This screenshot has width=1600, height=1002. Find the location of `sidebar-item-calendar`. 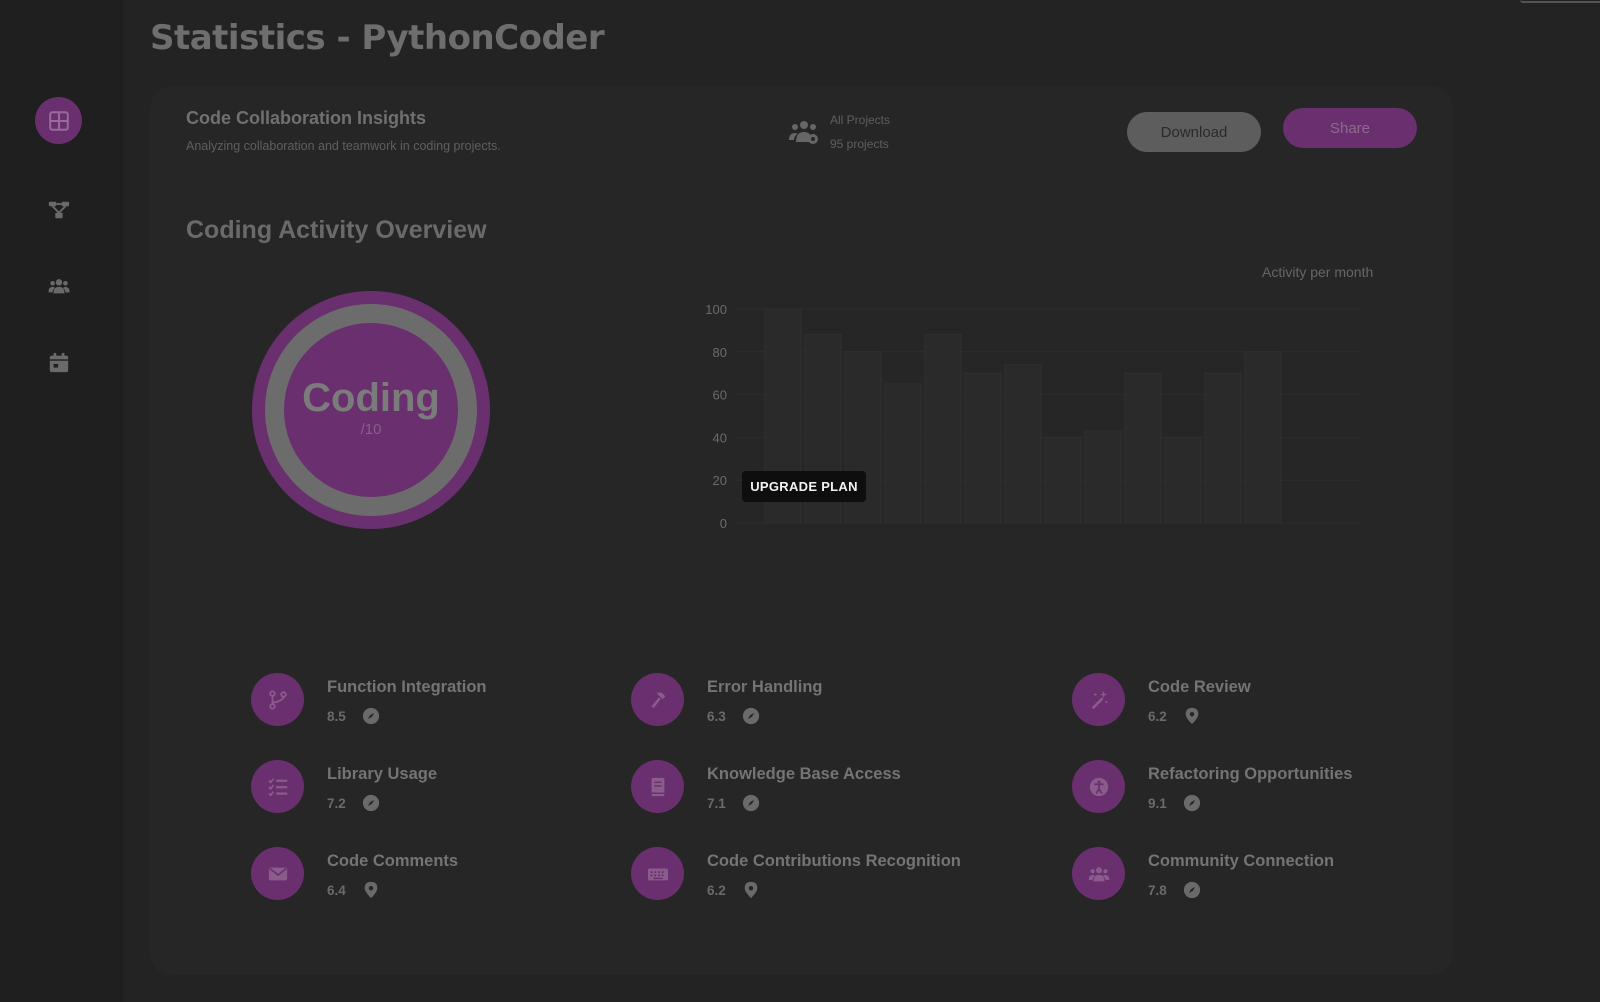

sidebar-item-calendar is located at coordinates (58, 362).